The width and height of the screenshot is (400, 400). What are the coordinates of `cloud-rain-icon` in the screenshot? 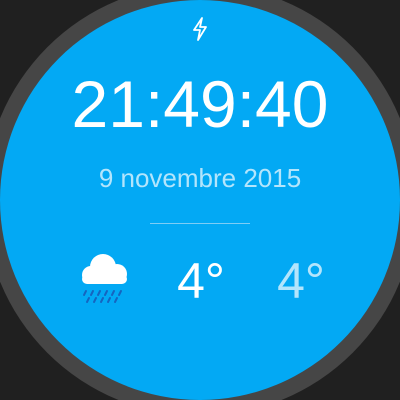 It's located at (104, 278).